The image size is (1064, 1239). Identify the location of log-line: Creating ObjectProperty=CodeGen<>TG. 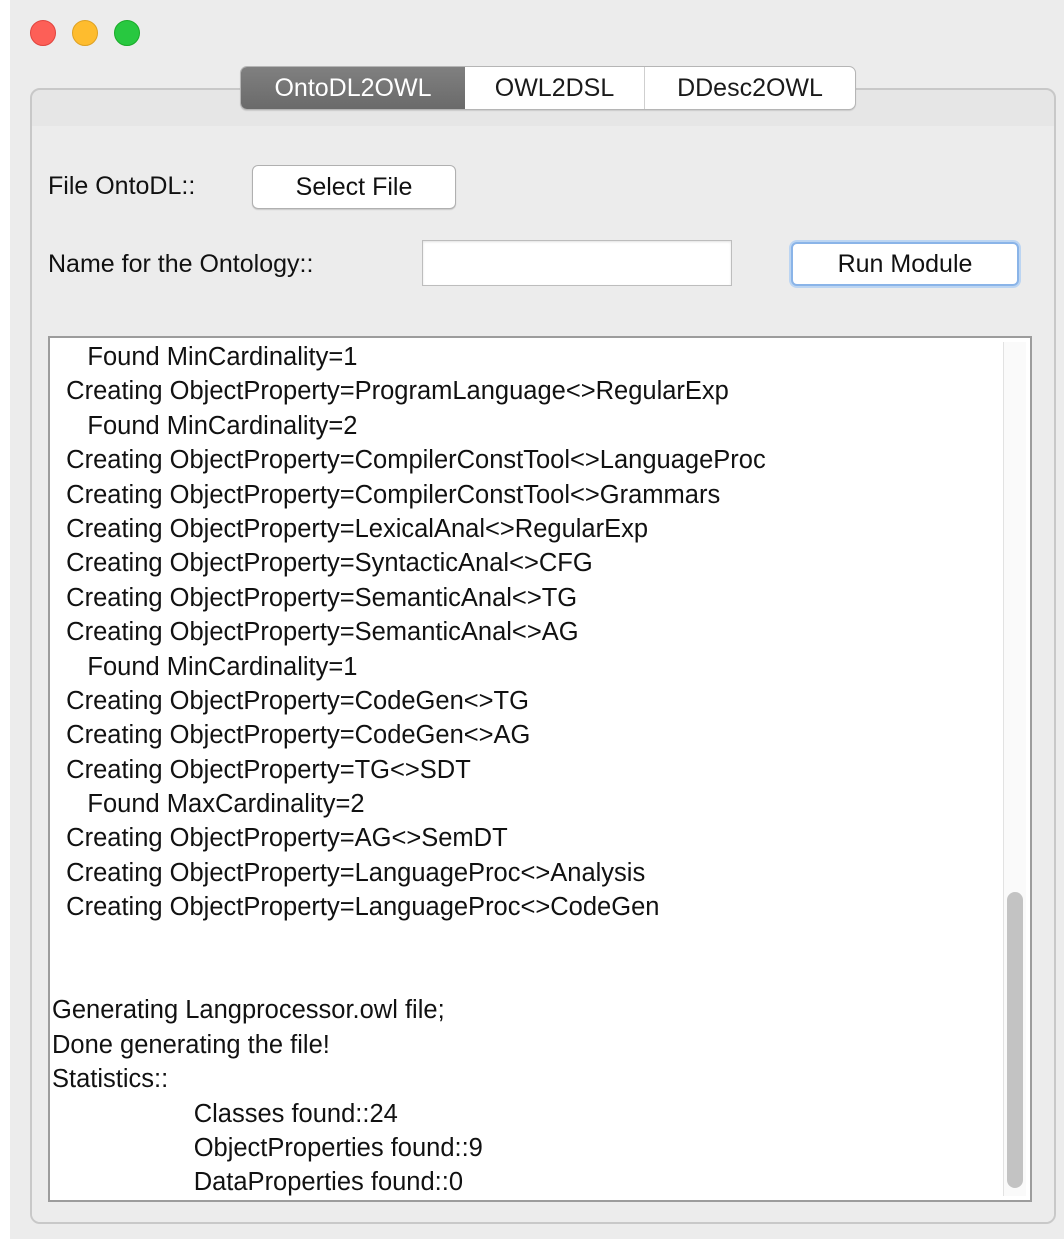
(290, 700).